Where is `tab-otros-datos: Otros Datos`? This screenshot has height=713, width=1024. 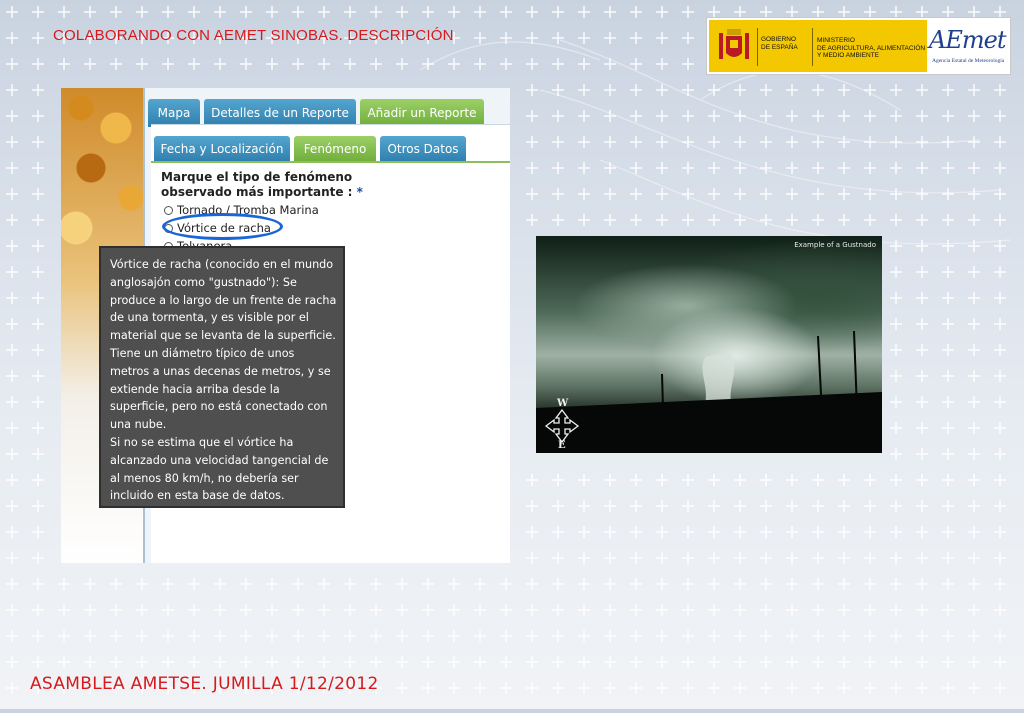 tab-otros-datos: Otros Datos is located at coordinates (423, 149).